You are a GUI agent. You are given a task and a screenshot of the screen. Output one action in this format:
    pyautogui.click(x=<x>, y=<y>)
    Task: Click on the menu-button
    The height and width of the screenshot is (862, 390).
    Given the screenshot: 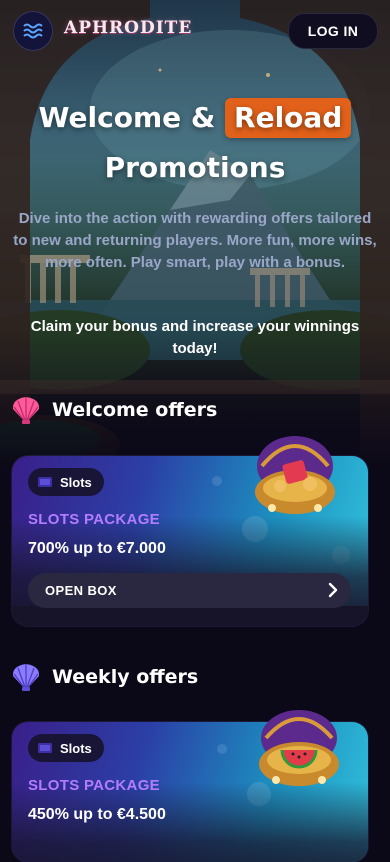 What is the action you would take?
    pyautogui.click(x=33, y=31)
    